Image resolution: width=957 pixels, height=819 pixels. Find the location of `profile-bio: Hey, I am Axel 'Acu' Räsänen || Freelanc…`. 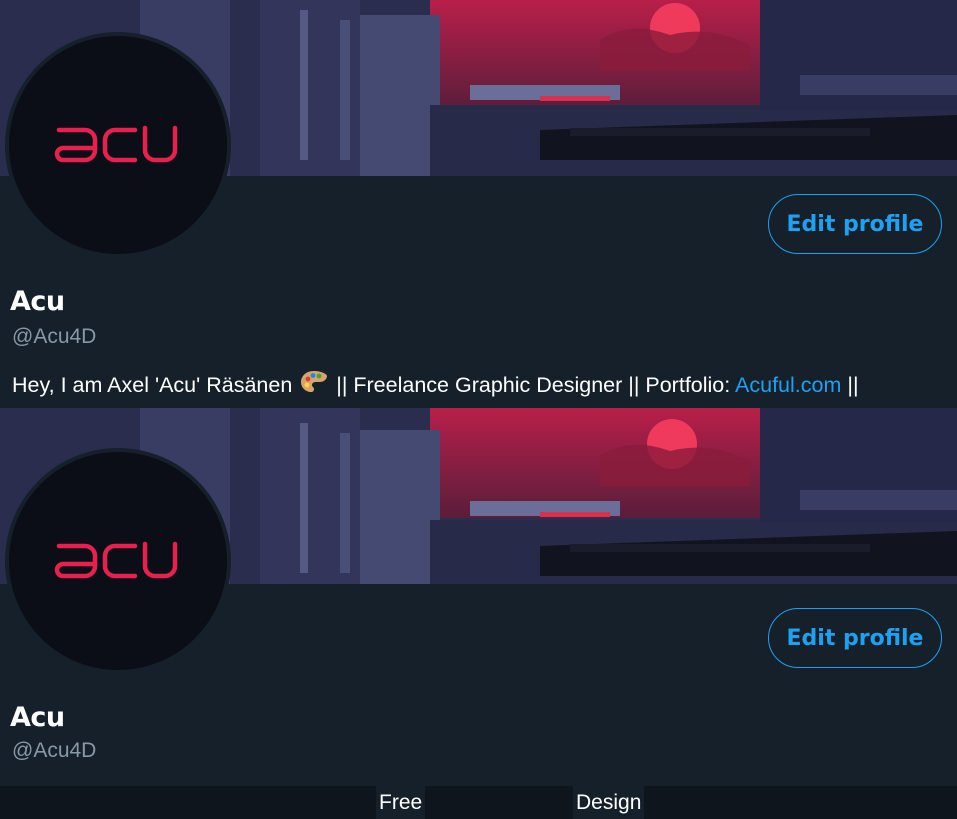

profile-bio: Hey, I am Axel 'Acu' Räsänen || Freelanc… is located at coordinates (435, 385).